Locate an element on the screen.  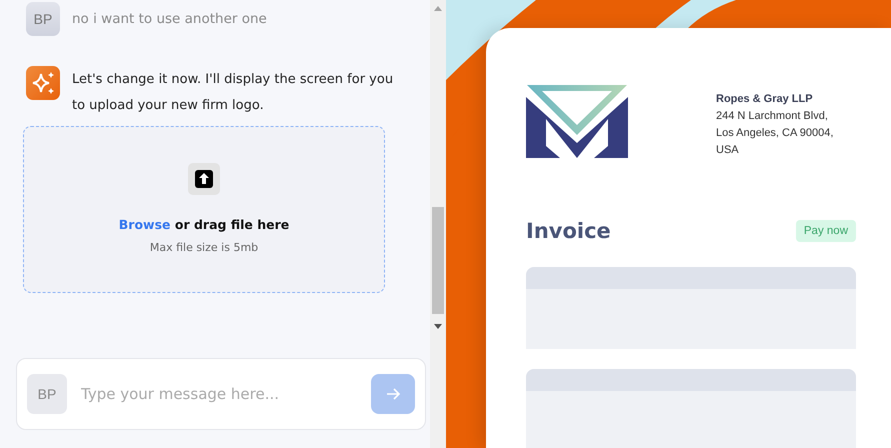
pay-now-button: Pay now is located at coordinates (826, 231).